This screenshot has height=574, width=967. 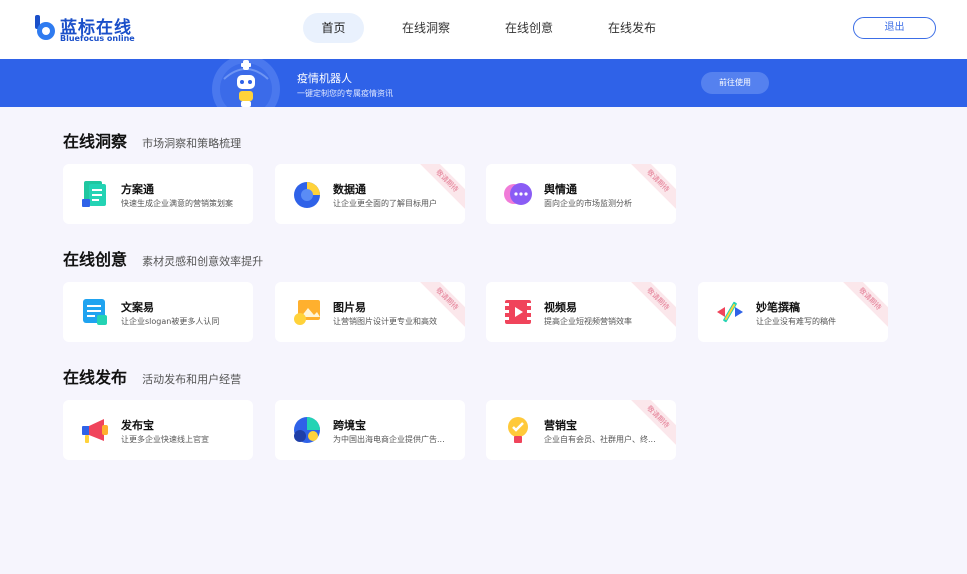 I want to click on card-shipinyi: 视频易 提高企业短视频营销效率 敬请期待, so click(x=581, y=312).